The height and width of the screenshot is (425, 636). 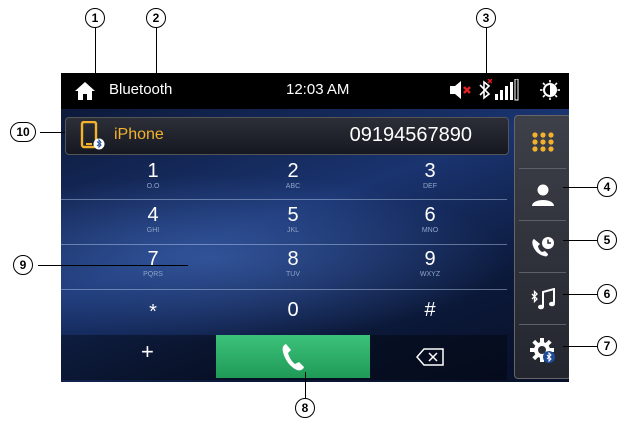 What do you see at coordinates (607, 294) in the screenshot?
I see `callout-6: 6` at bounding box center [607, 294].